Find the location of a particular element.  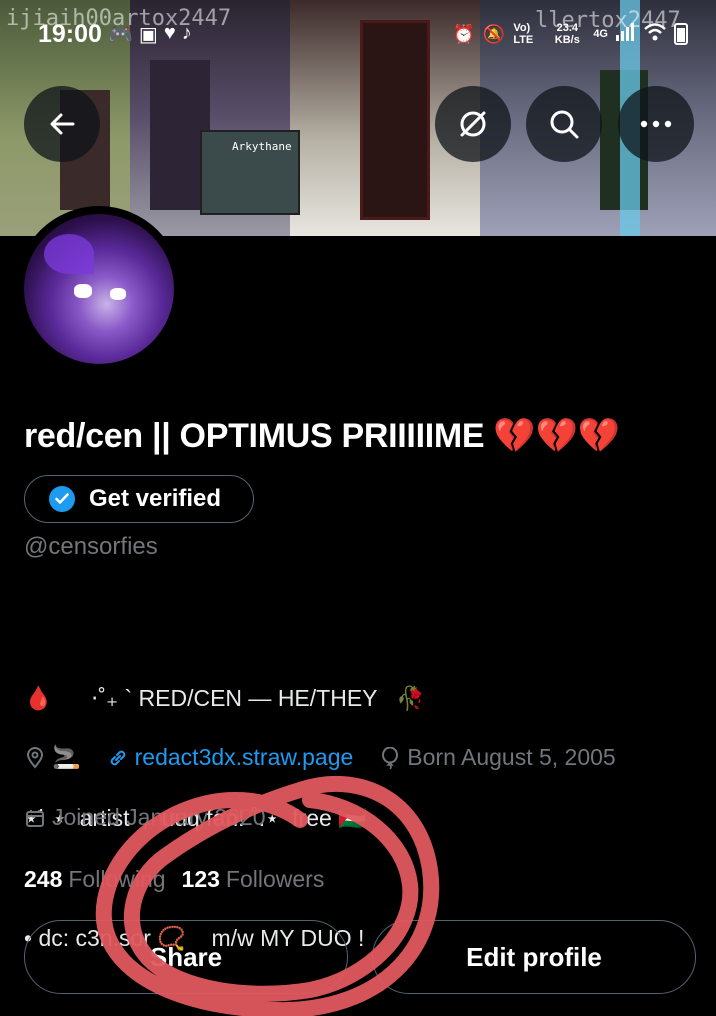

followers-link: 123 Followers is located at coordinates (253, 879).